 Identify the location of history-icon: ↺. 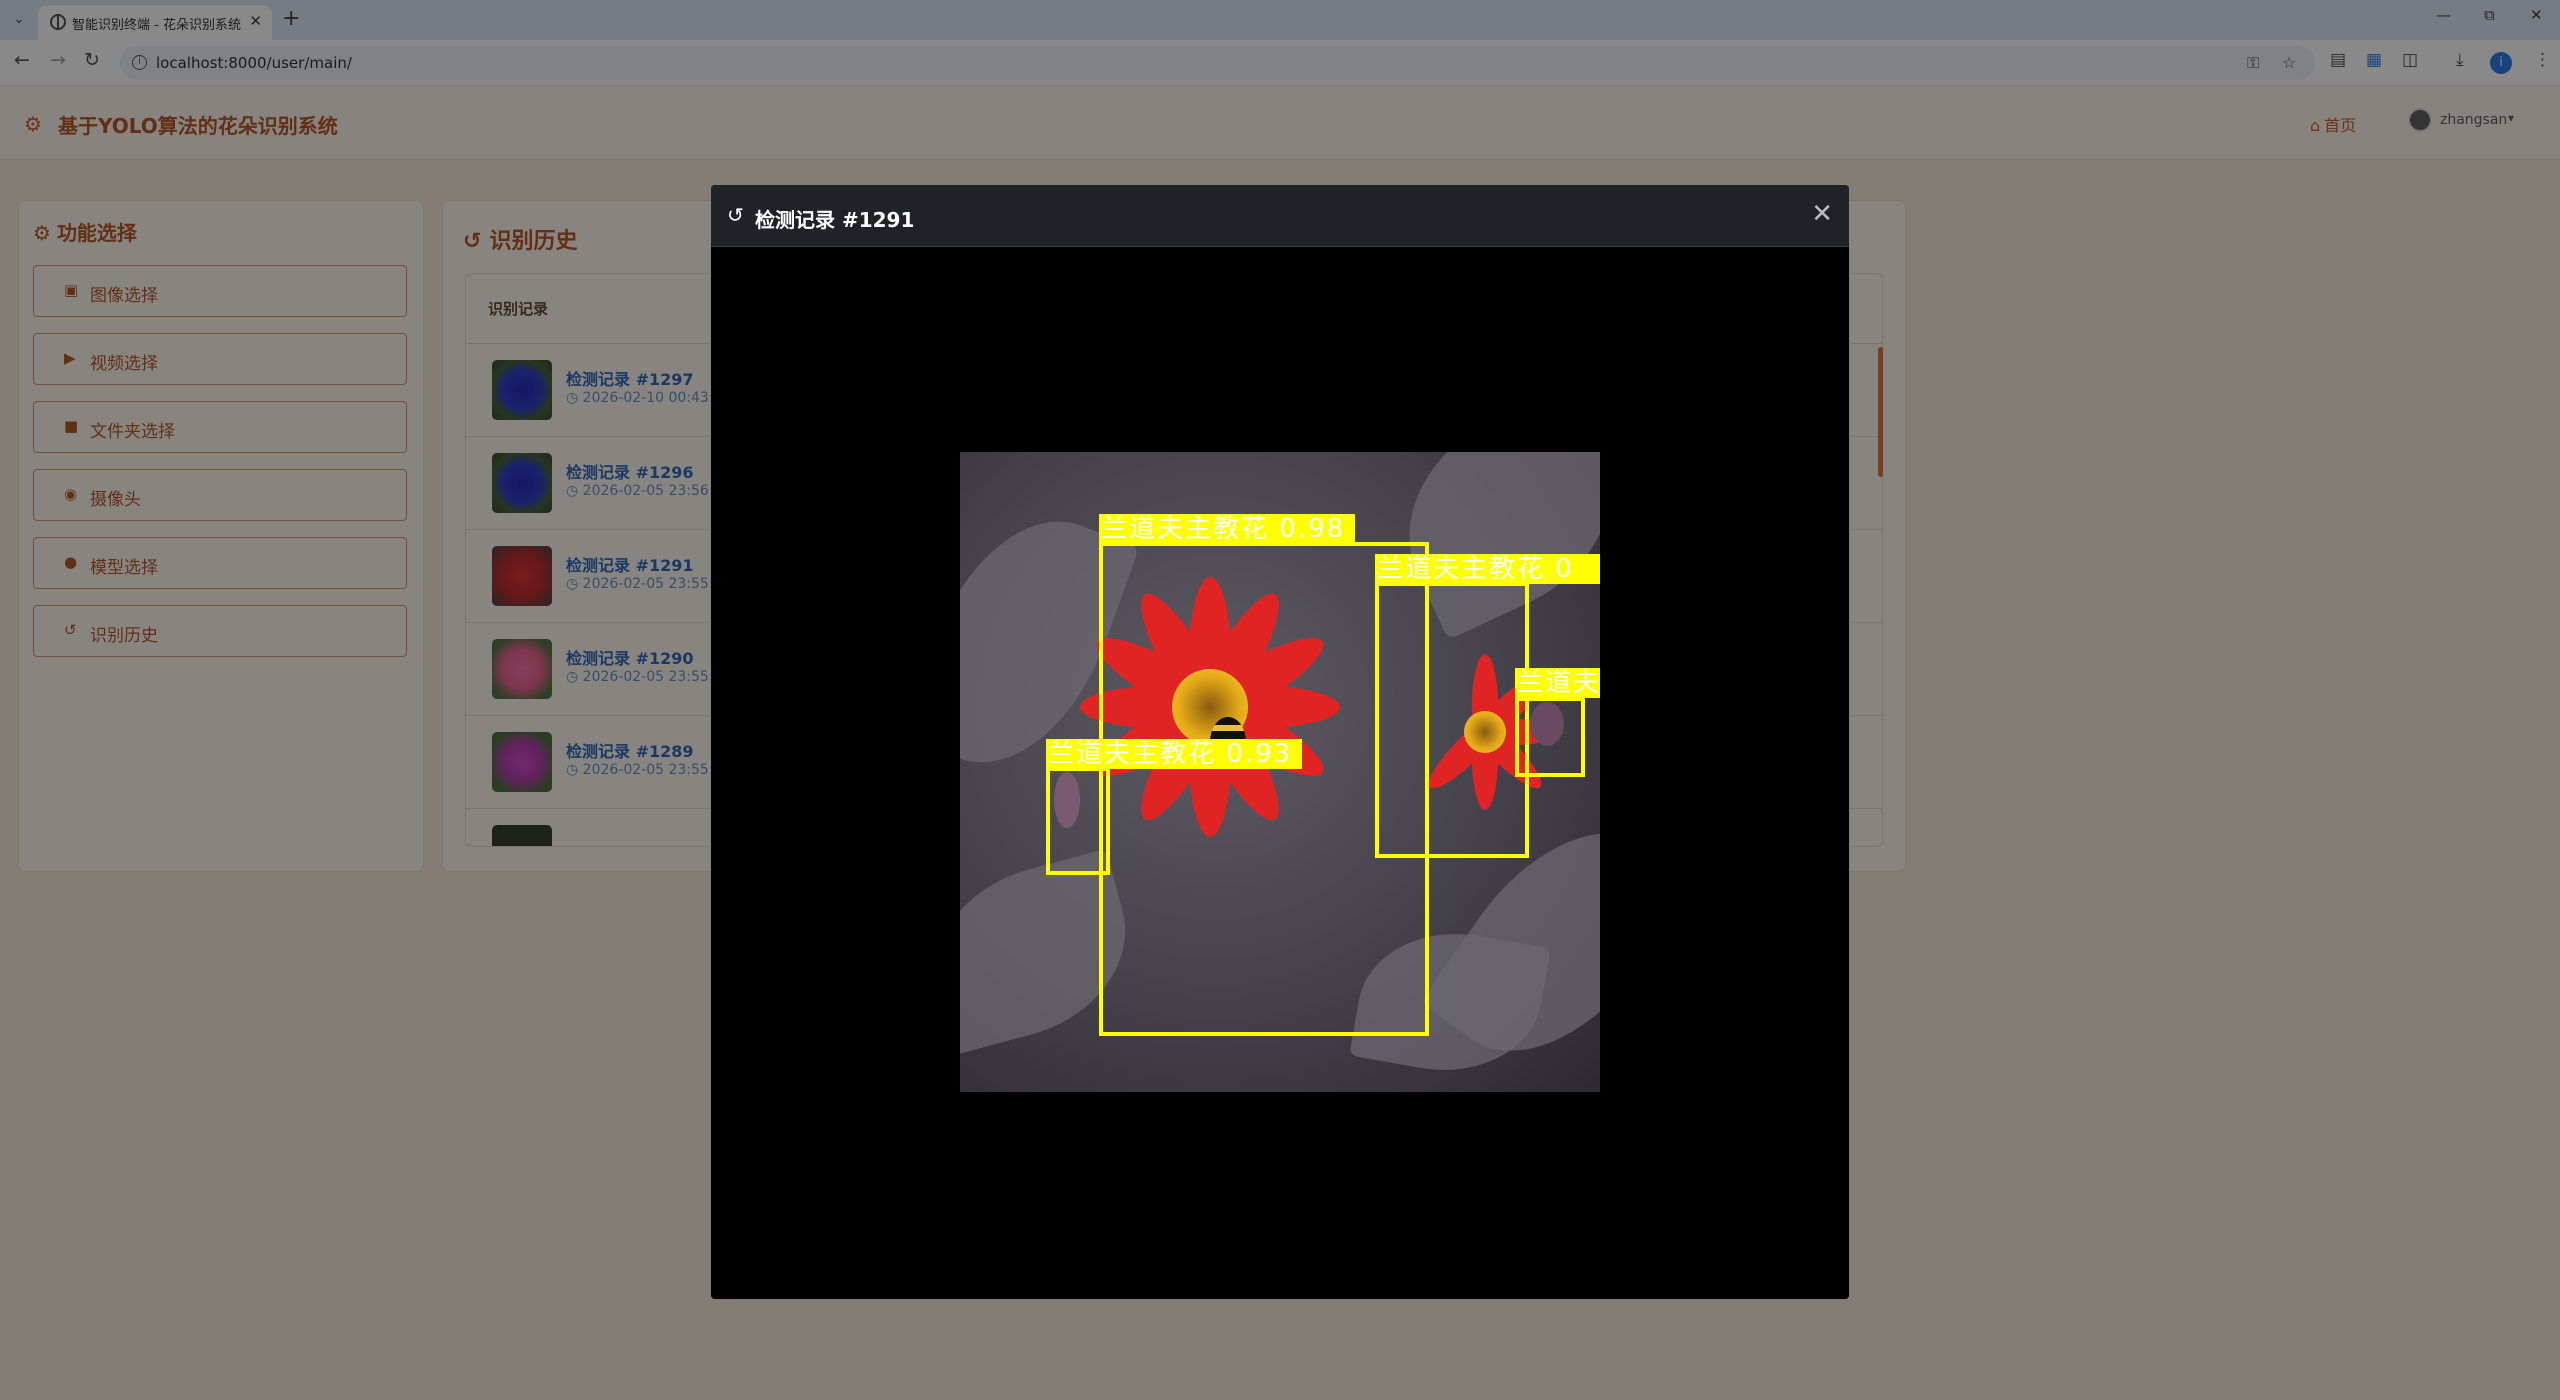
(735, 215).